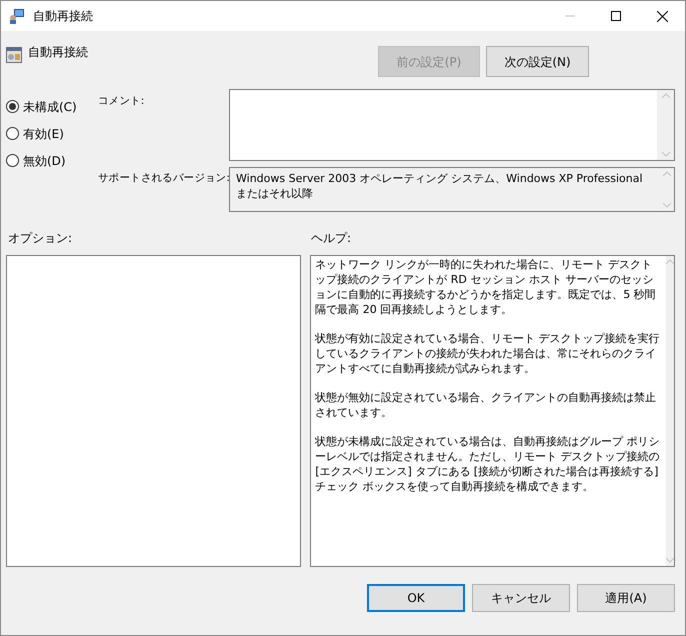 This screenshot has width=686, height=636. I want to click on close-icon, so click(662, 16).